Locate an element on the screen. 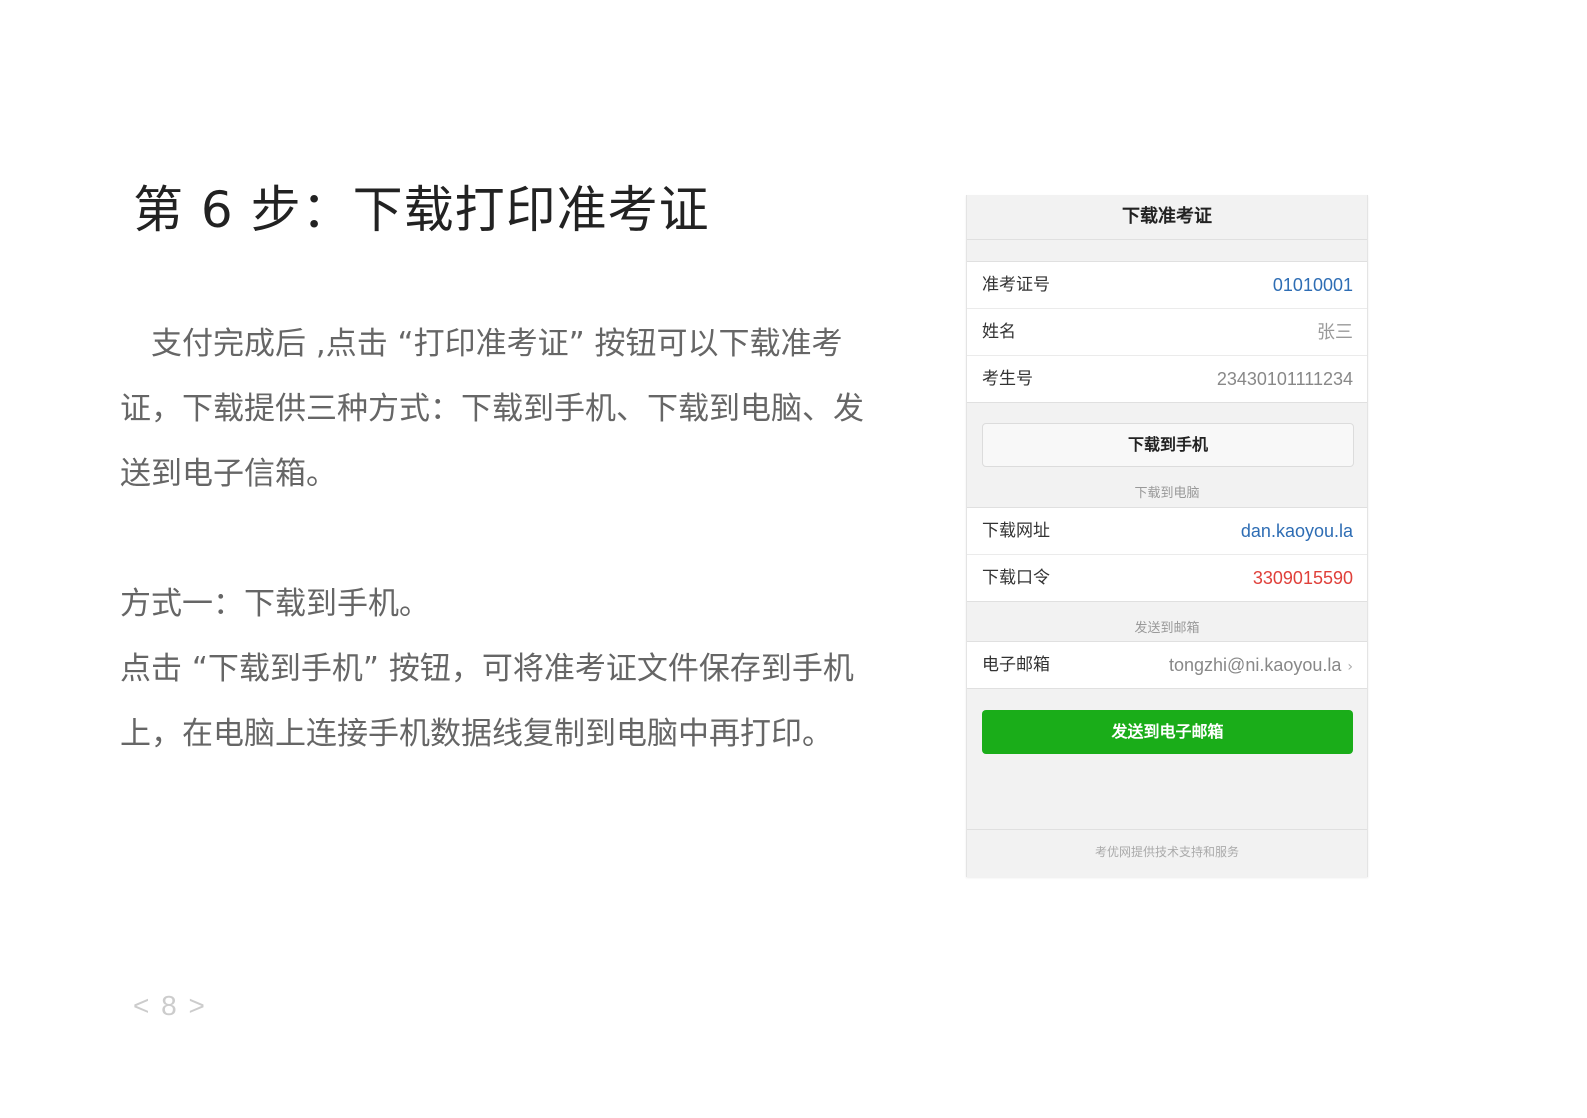  intro-line: 支付完成后 ,点击 “打印准考证” 按钮可以下载准考 is located at coordinates (497, 344).